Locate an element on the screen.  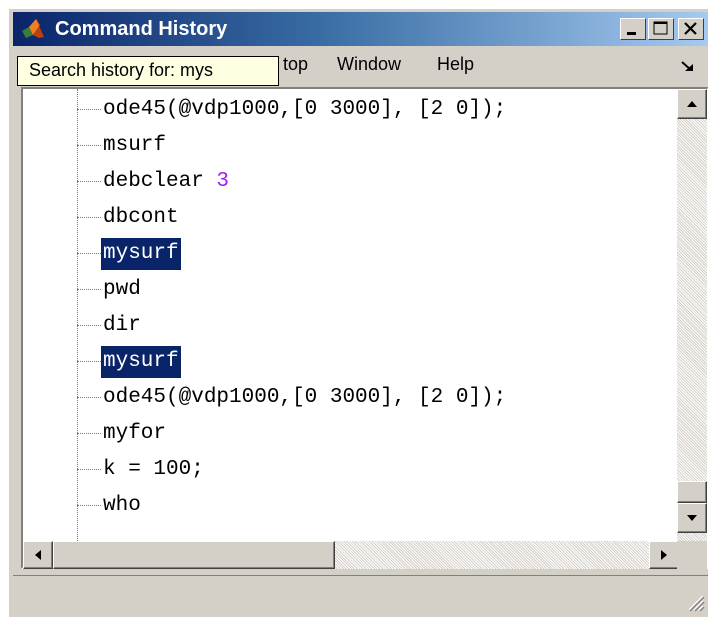
arrow-left-icon is located at coordinates (38, 555).